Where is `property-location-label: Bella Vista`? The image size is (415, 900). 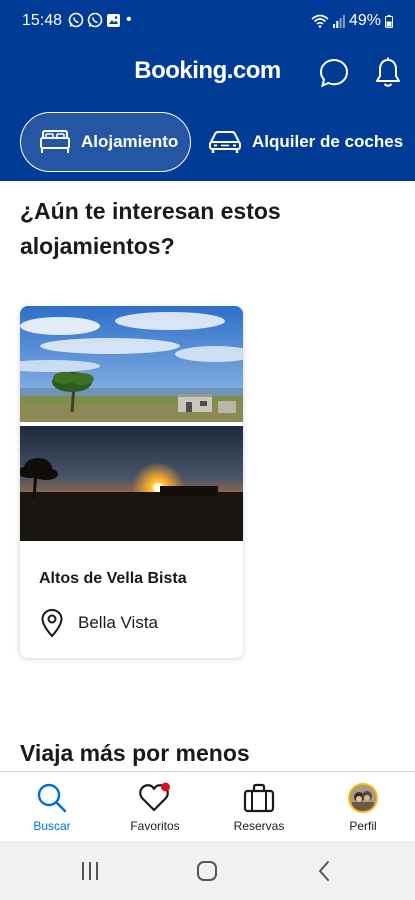 property-location-label: Bella Vista is located at coordinates (118, 622).